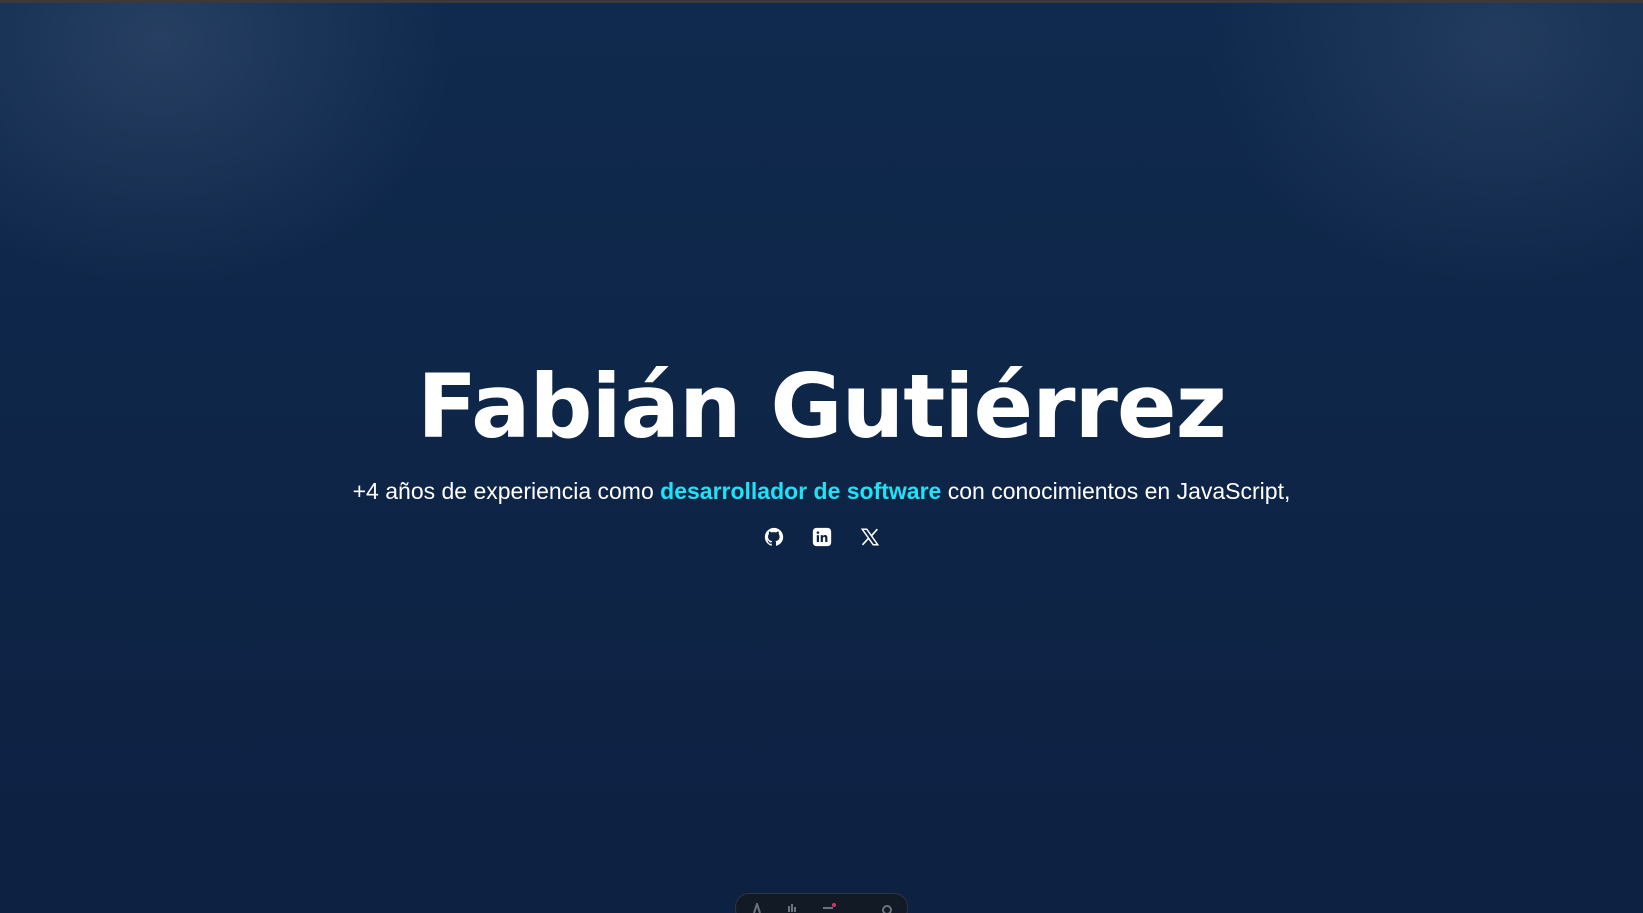  What do you see at coordinates (822, 406) in the screenshot?
I see `hero-name: Fabián Gutiérrez` at bounding box center [822, 406].